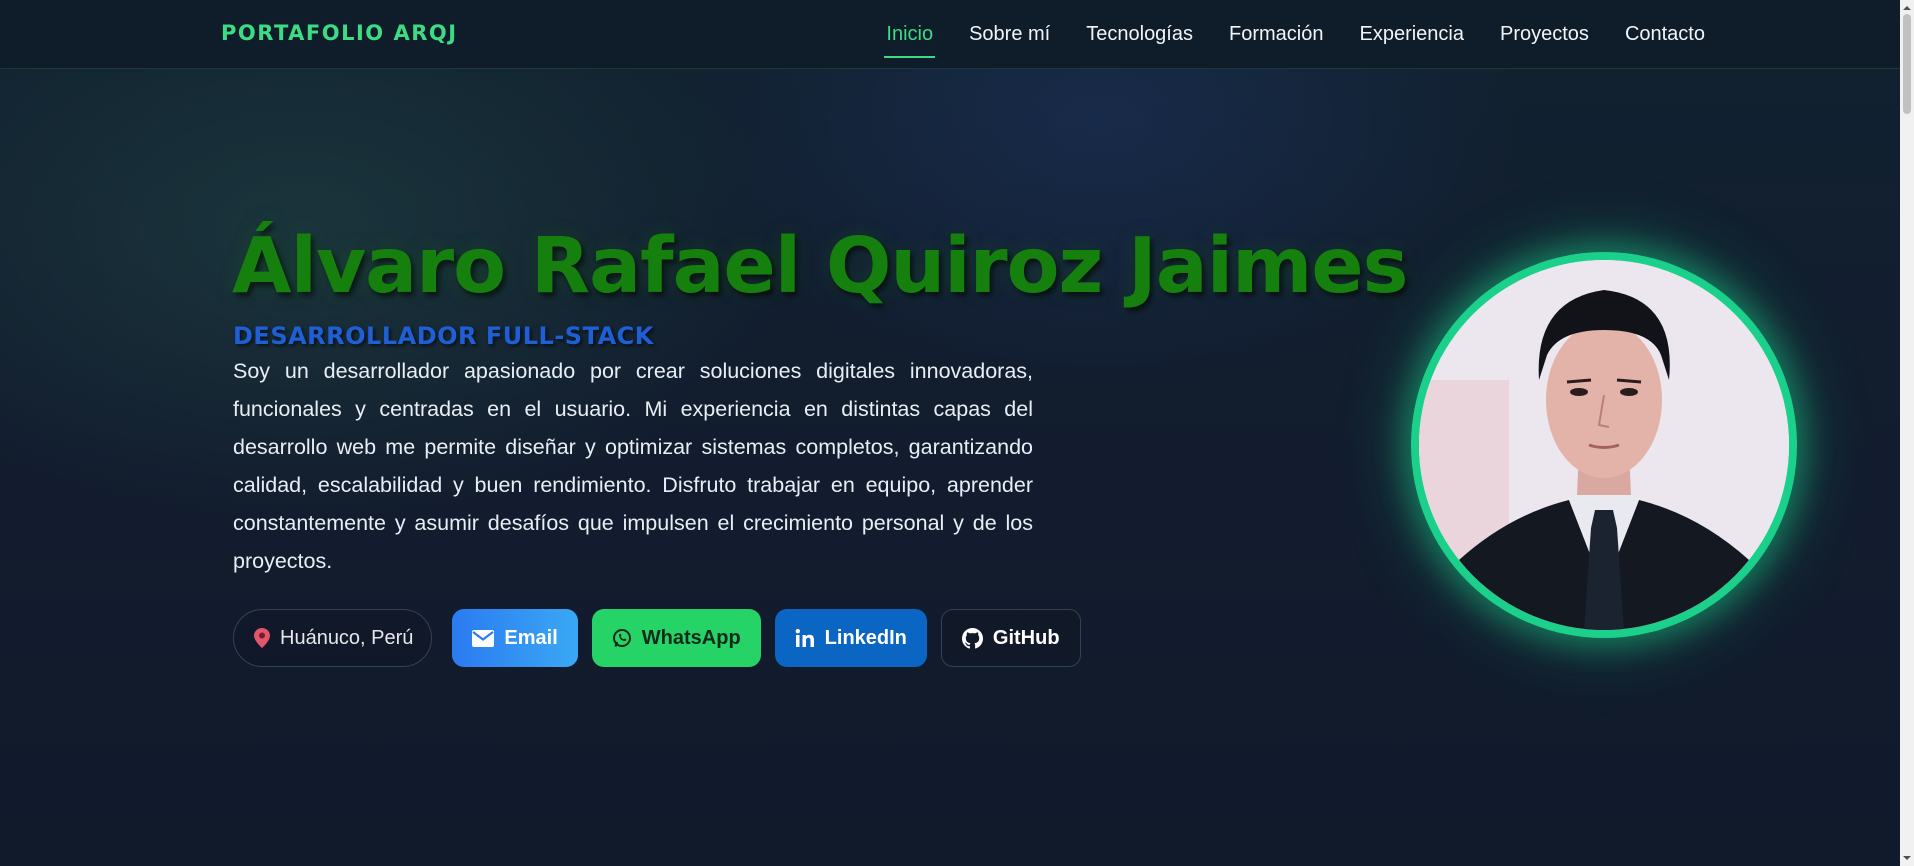 This screenshot has height=866, width=1914. I want to click on linkedin-button: LinkedIn, so click(850, 638).